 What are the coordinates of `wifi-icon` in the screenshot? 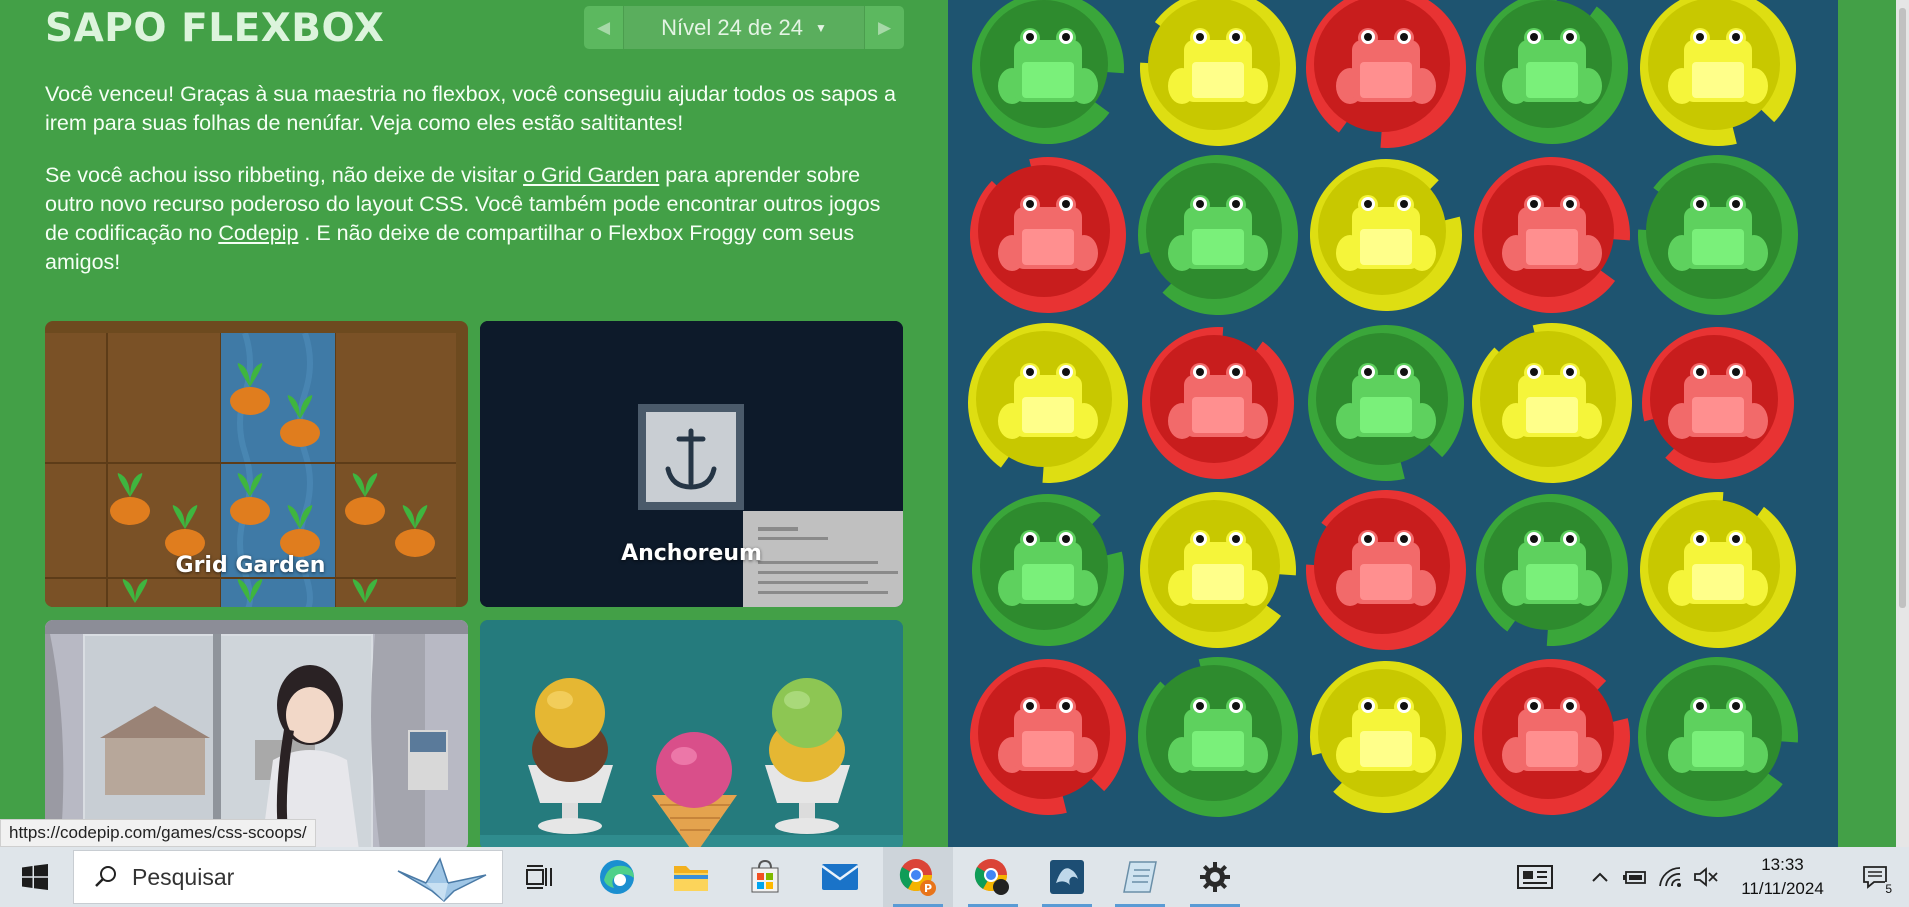 It's located at (1670, 877).